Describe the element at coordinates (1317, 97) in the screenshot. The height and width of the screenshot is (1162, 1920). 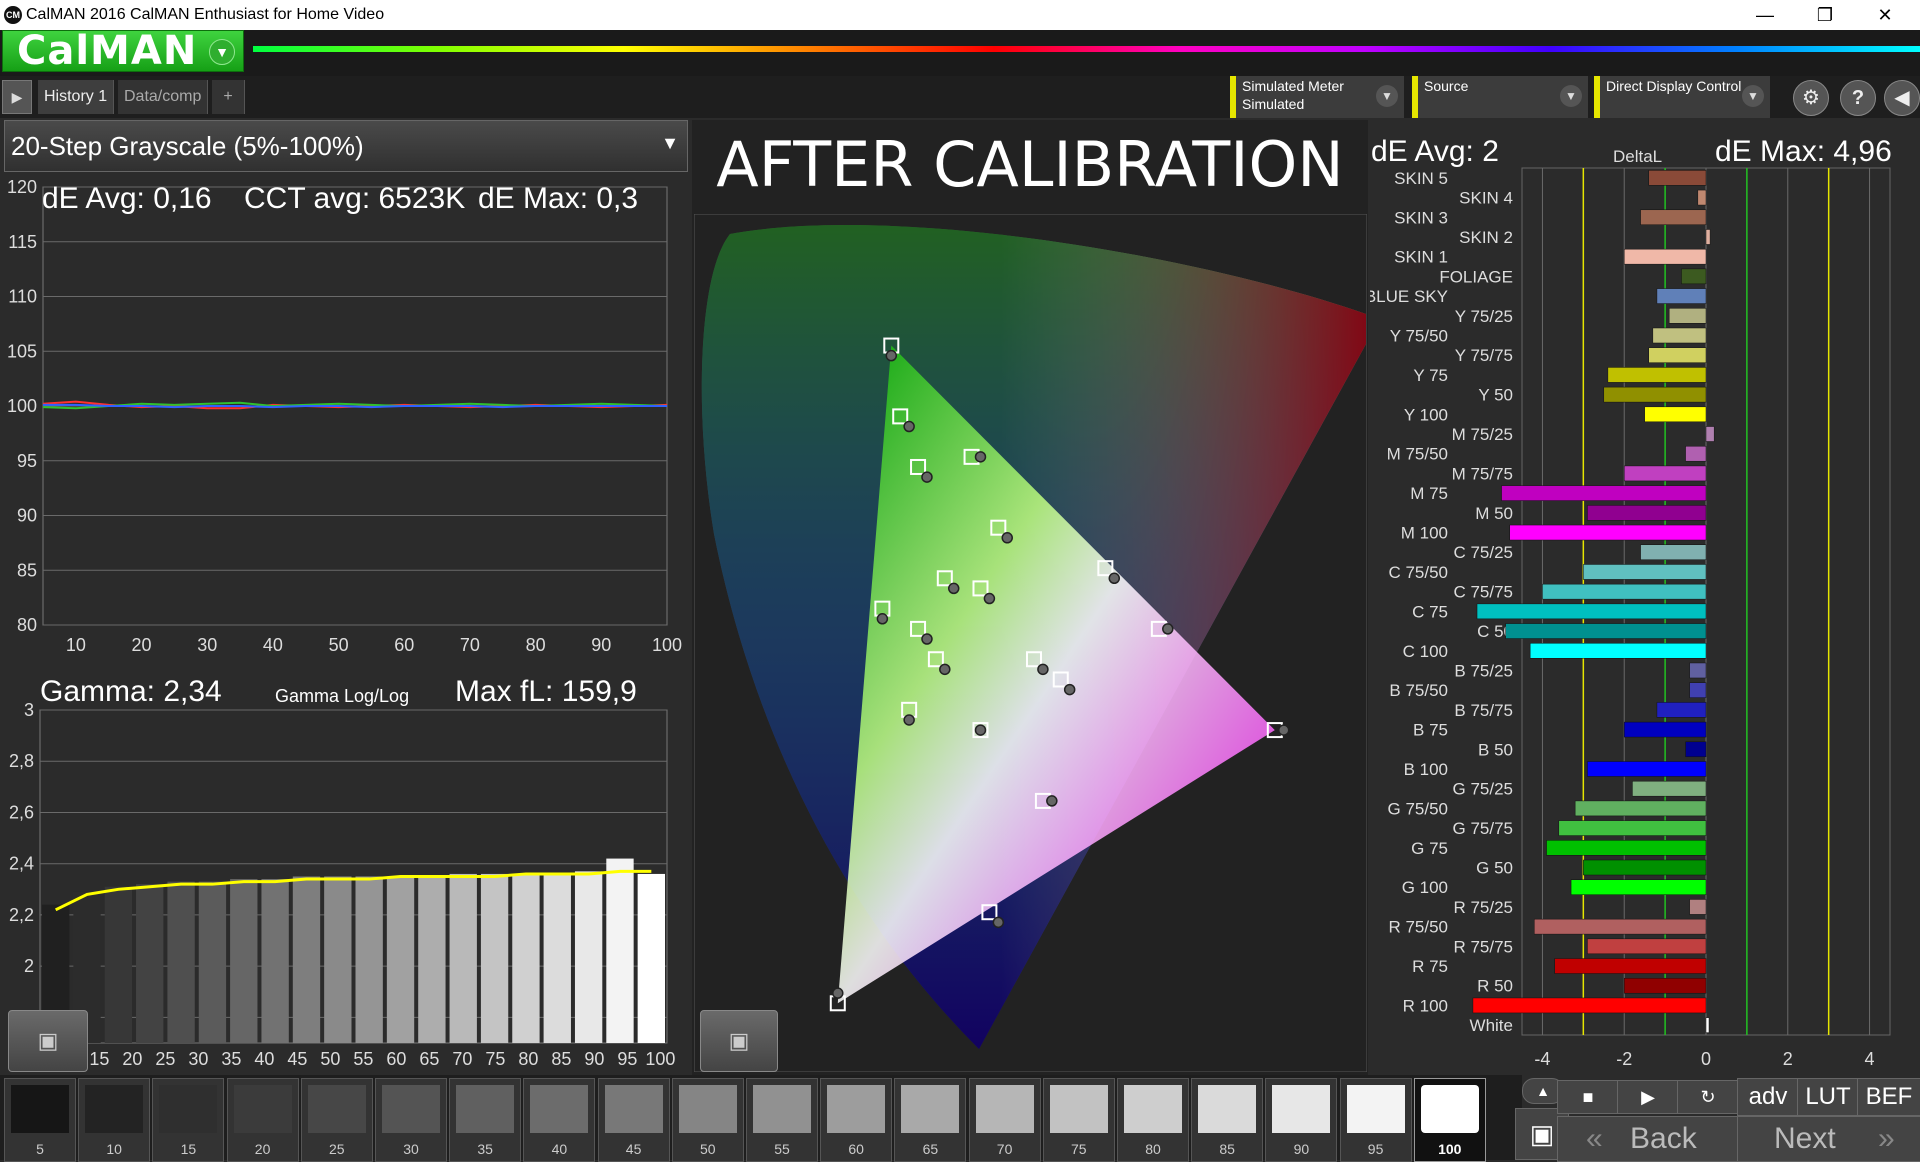
I see `meter-selector: Simulated Meter Simulated ▼` at that location.